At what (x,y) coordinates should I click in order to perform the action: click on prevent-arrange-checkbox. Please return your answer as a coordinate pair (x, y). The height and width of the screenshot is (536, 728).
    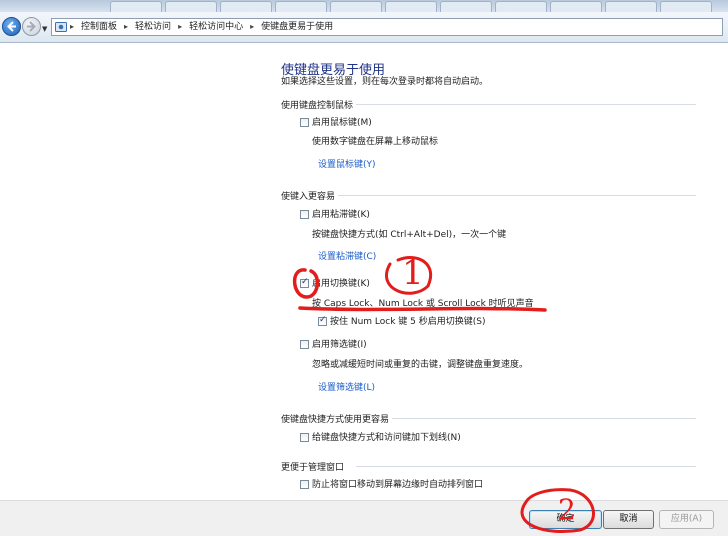
    Looking at the image, I should click on (304, 484).